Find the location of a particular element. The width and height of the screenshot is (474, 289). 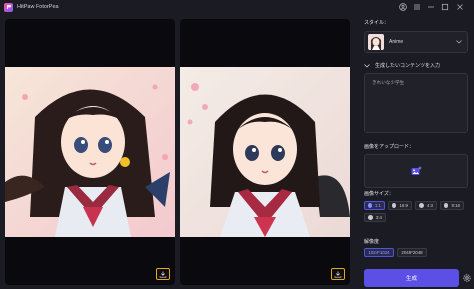

size-option-9-16: 9:16 is located at coordinates (452, 205).